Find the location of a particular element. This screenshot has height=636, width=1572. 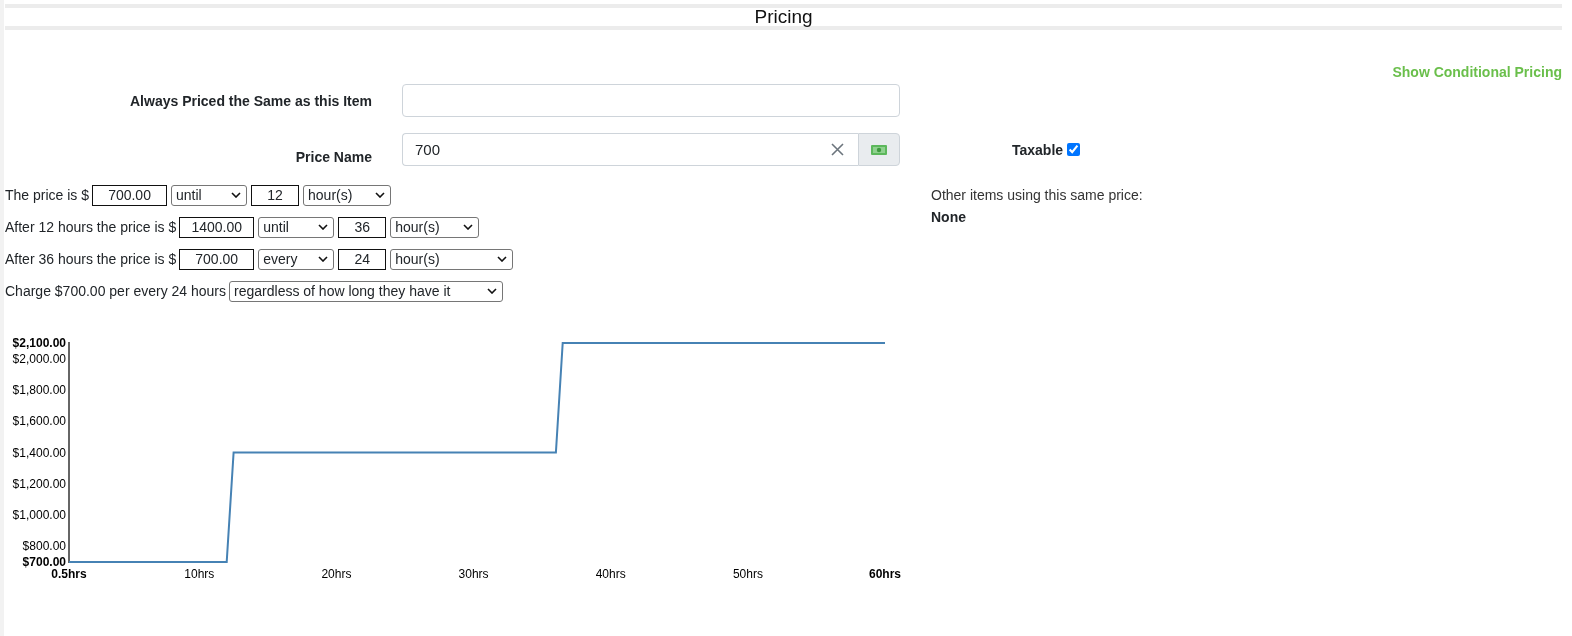

price-input: 1400.00 is located at coordinates (217, 227).